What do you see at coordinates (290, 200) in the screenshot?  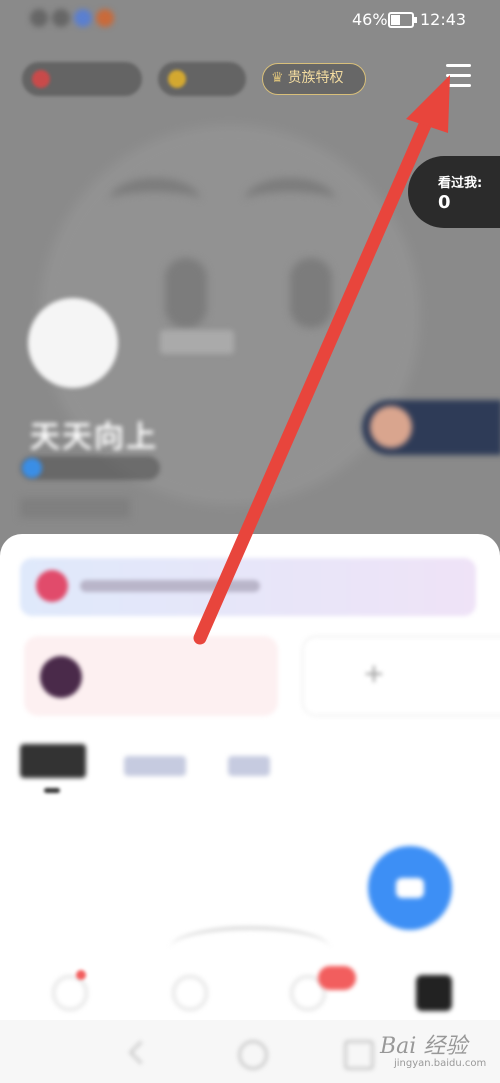 I see `decorative-brow-right` at bounding box center [290, 200].